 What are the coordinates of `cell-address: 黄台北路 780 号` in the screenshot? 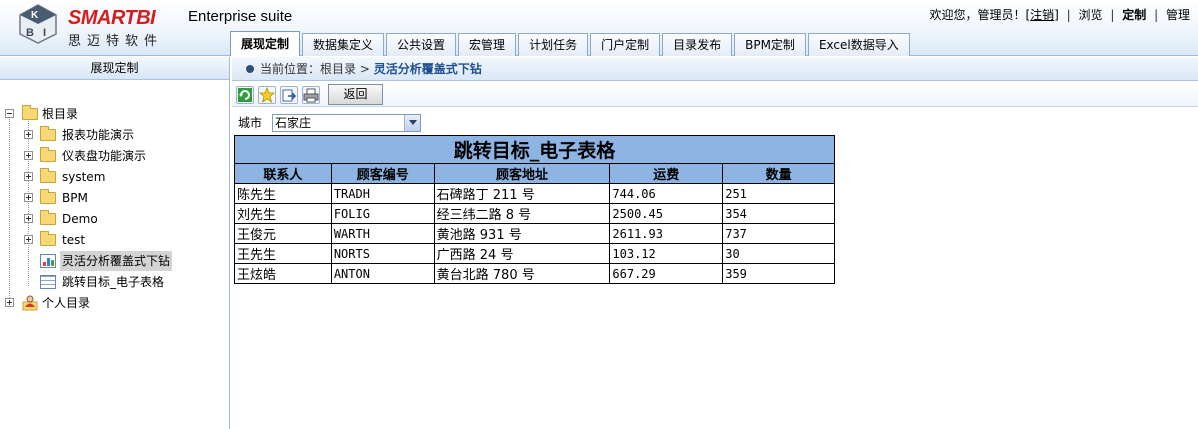 It's located at (522, 273).